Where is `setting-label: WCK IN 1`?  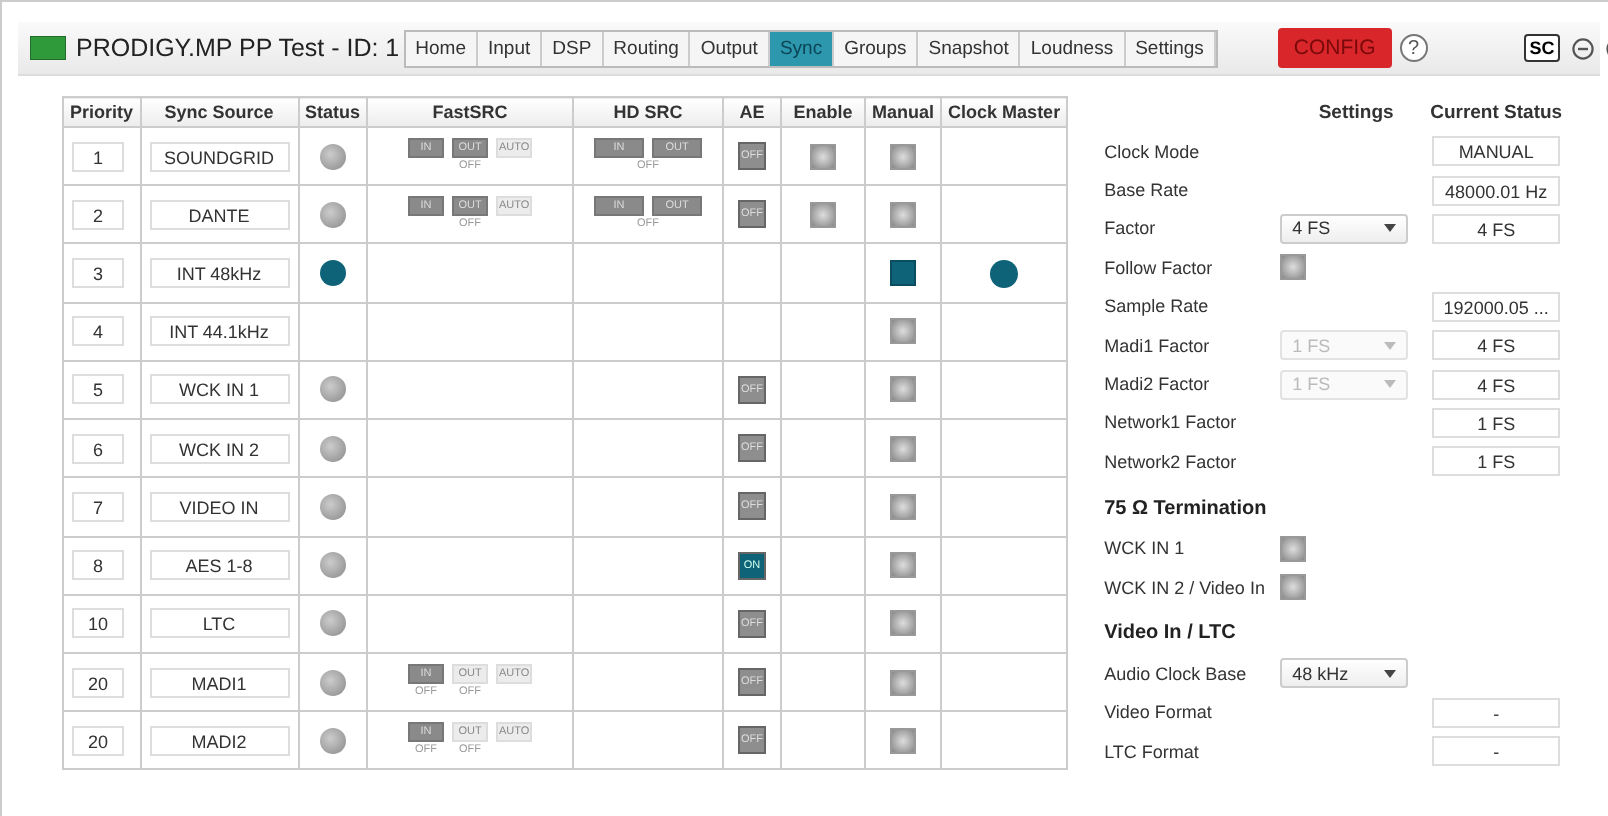
setting-label: WCK IN 1 is located at coordinates (1145, 548).